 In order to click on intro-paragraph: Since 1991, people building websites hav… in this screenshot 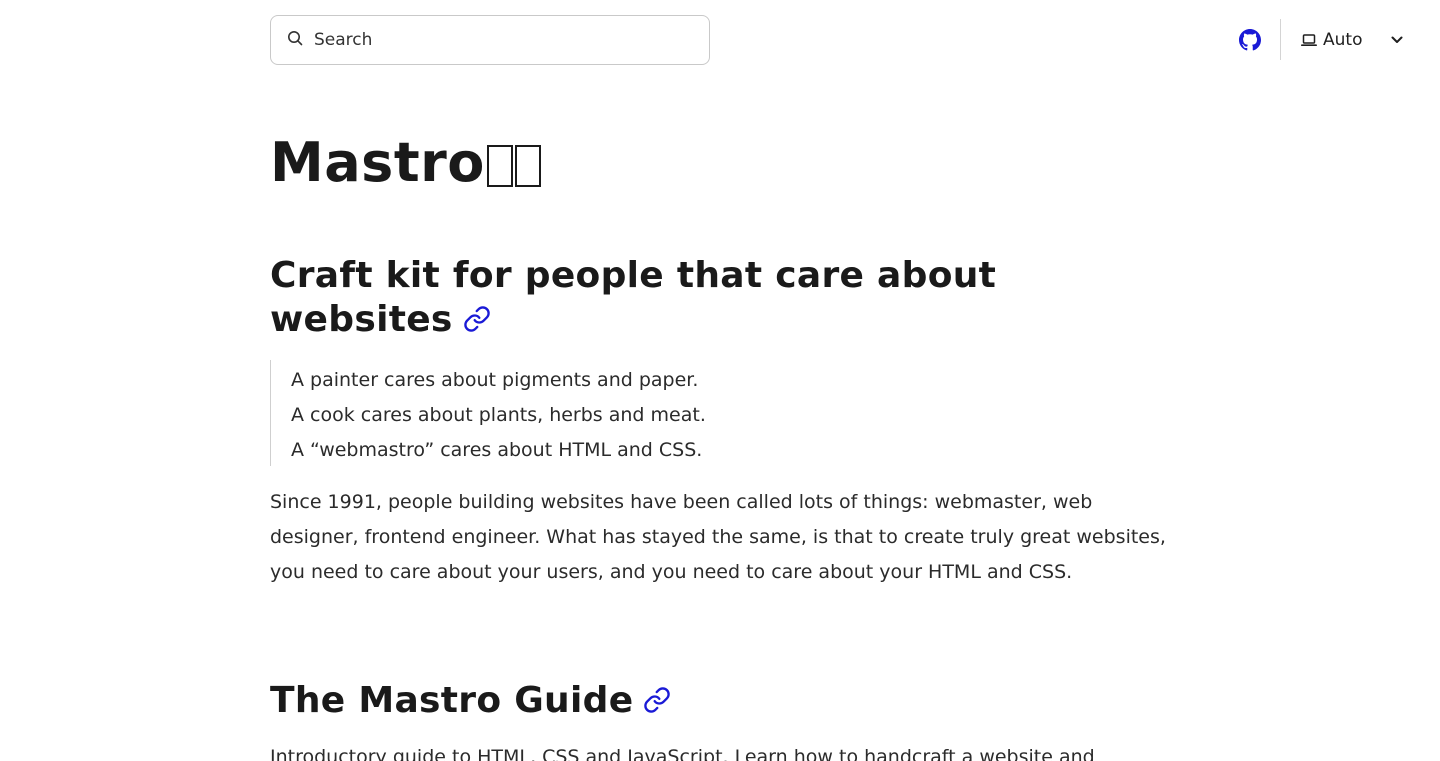, I will do `click(718, 537)`.